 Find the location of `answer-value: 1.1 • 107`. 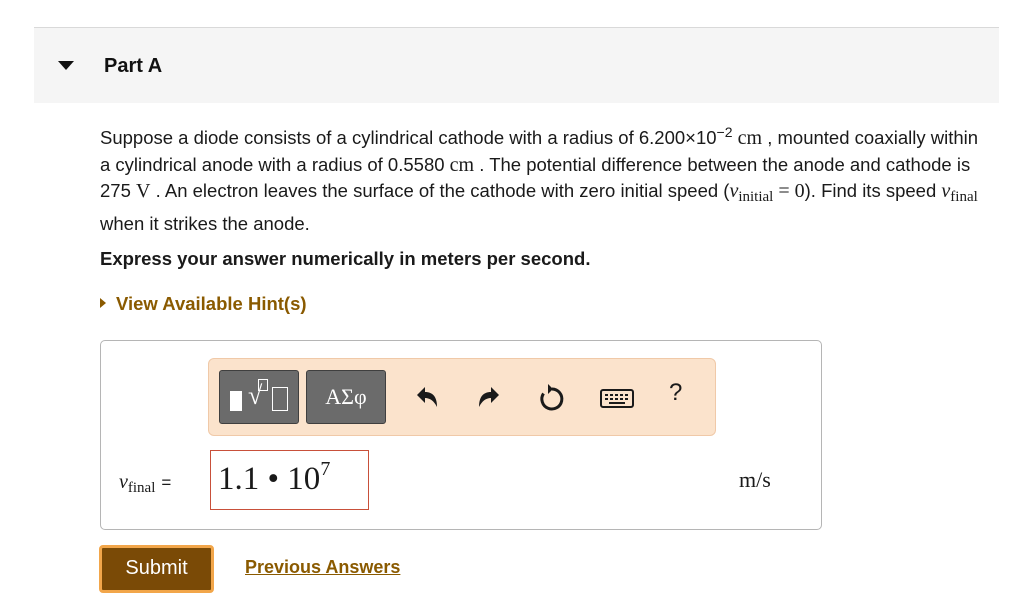

answer-value: 1.1 • 107 is located at coordinates (274, 478).